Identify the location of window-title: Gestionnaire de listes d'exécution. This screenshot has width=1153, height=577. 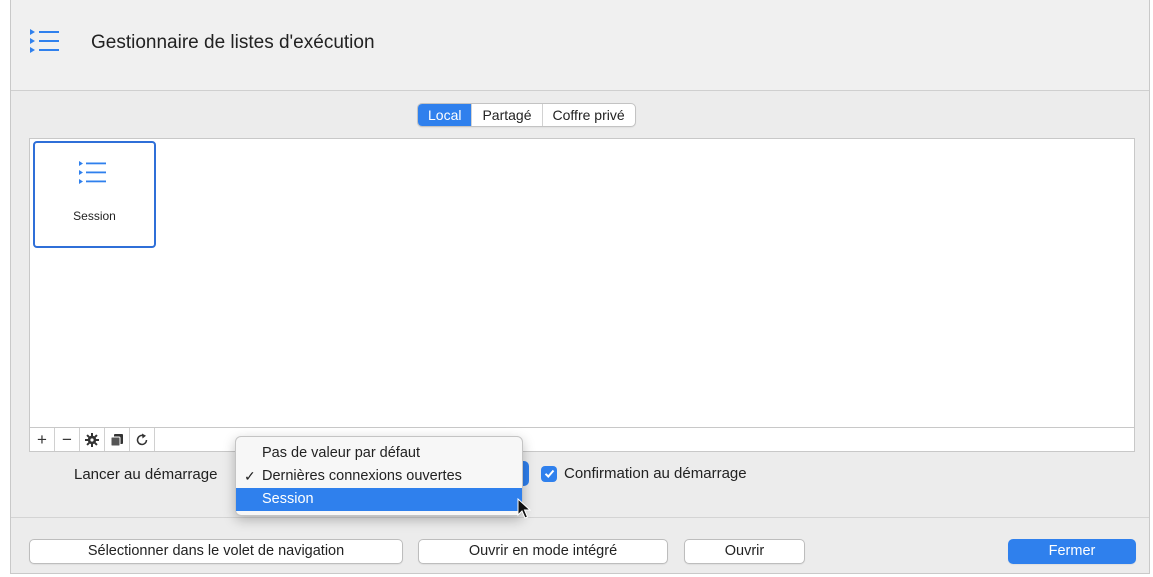
(233, 42).